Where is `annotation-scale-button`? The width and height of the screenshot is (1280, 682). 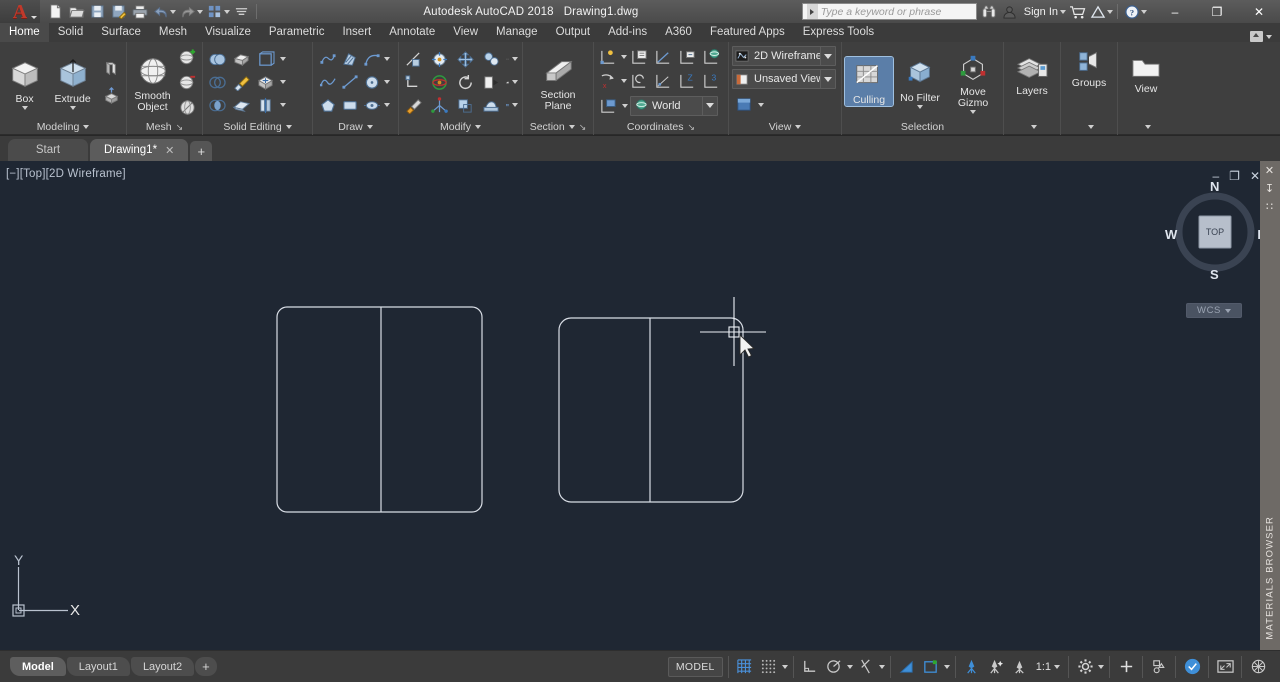 annotation-scale-button is located at coordinates (1020, 667).